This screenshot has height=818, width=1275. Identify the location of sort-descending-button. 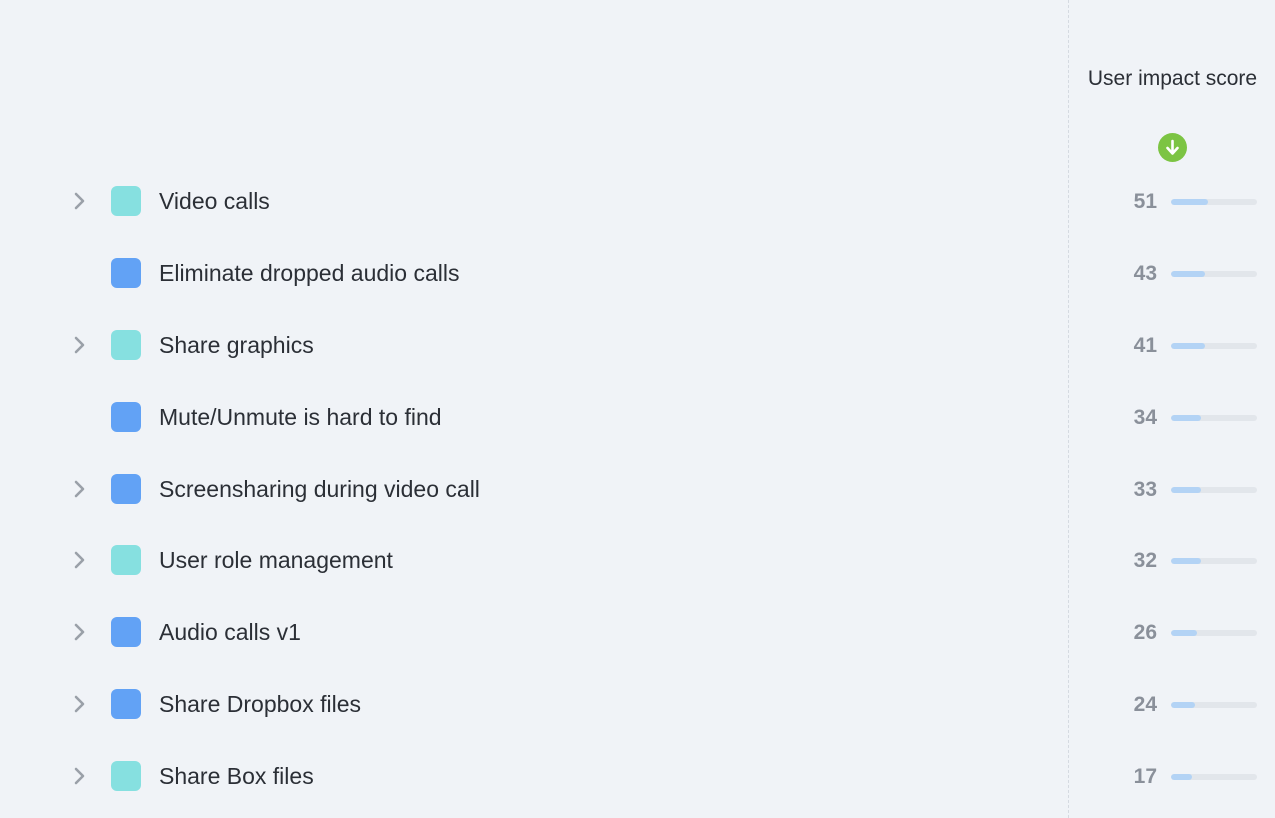
(1172, 147).